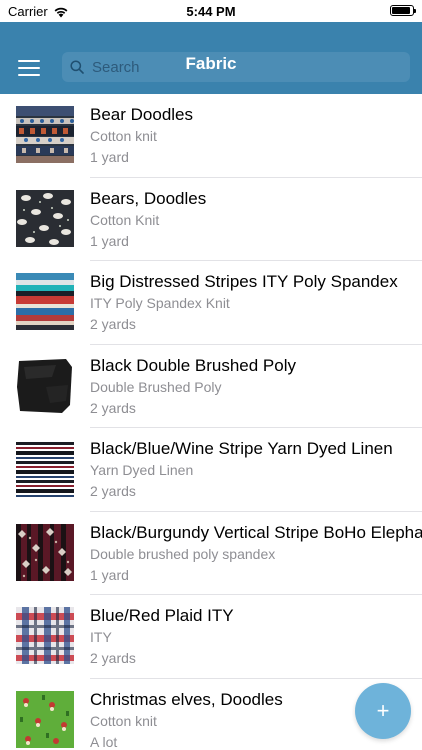  I want to click on list-item: Bear Doodles Cotton knit 1 yard, so click(211, 136).